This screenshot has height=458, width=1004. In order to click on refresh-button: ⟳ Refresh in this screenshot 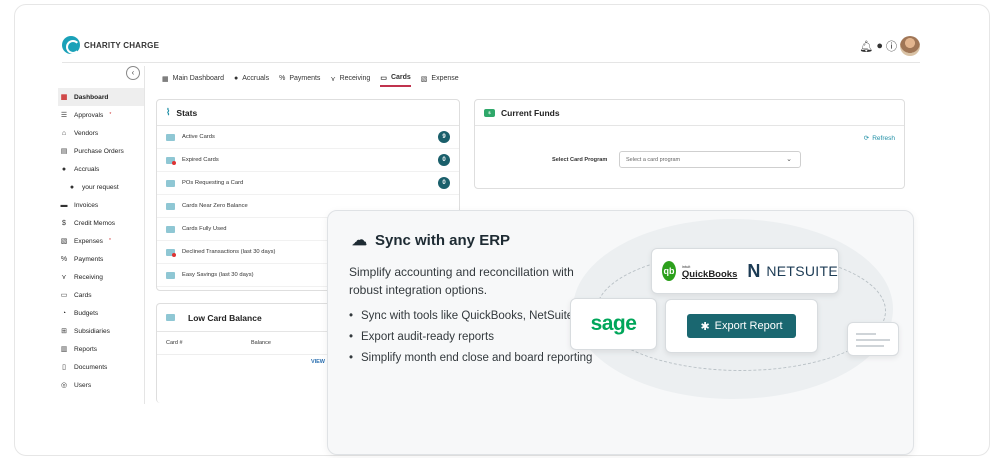, I will do `click(879, 138)`.